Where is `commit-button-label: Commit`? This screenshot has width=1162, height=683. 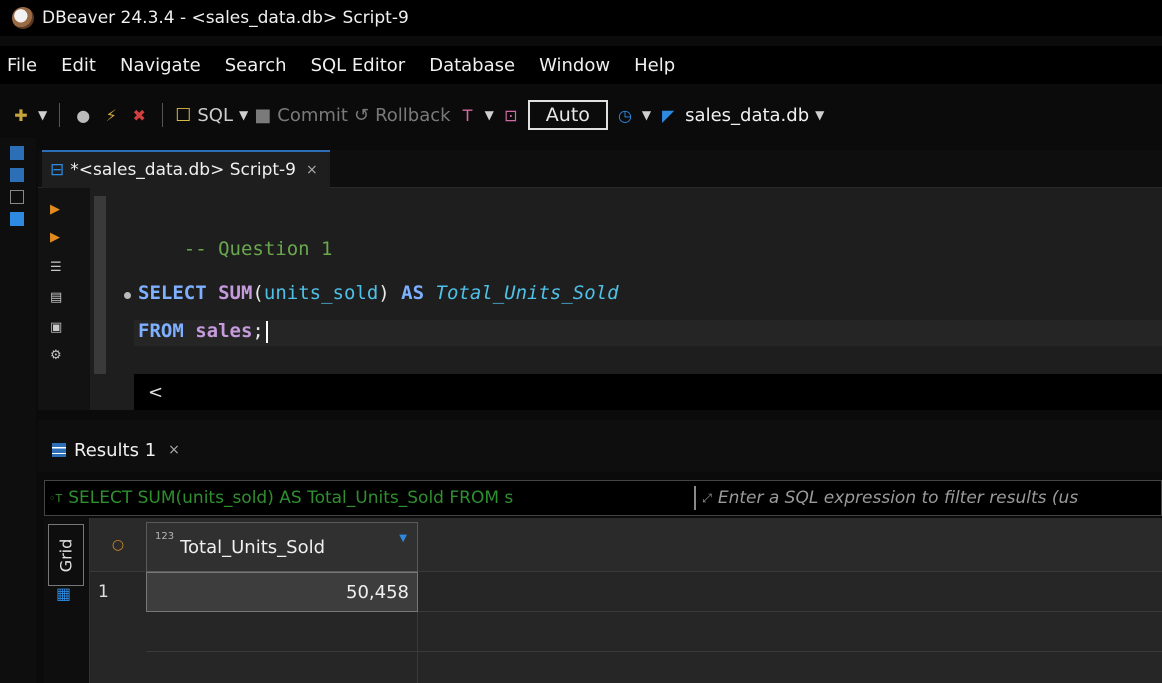 commit-button-label: Commit is located at coordinates (312, 115).